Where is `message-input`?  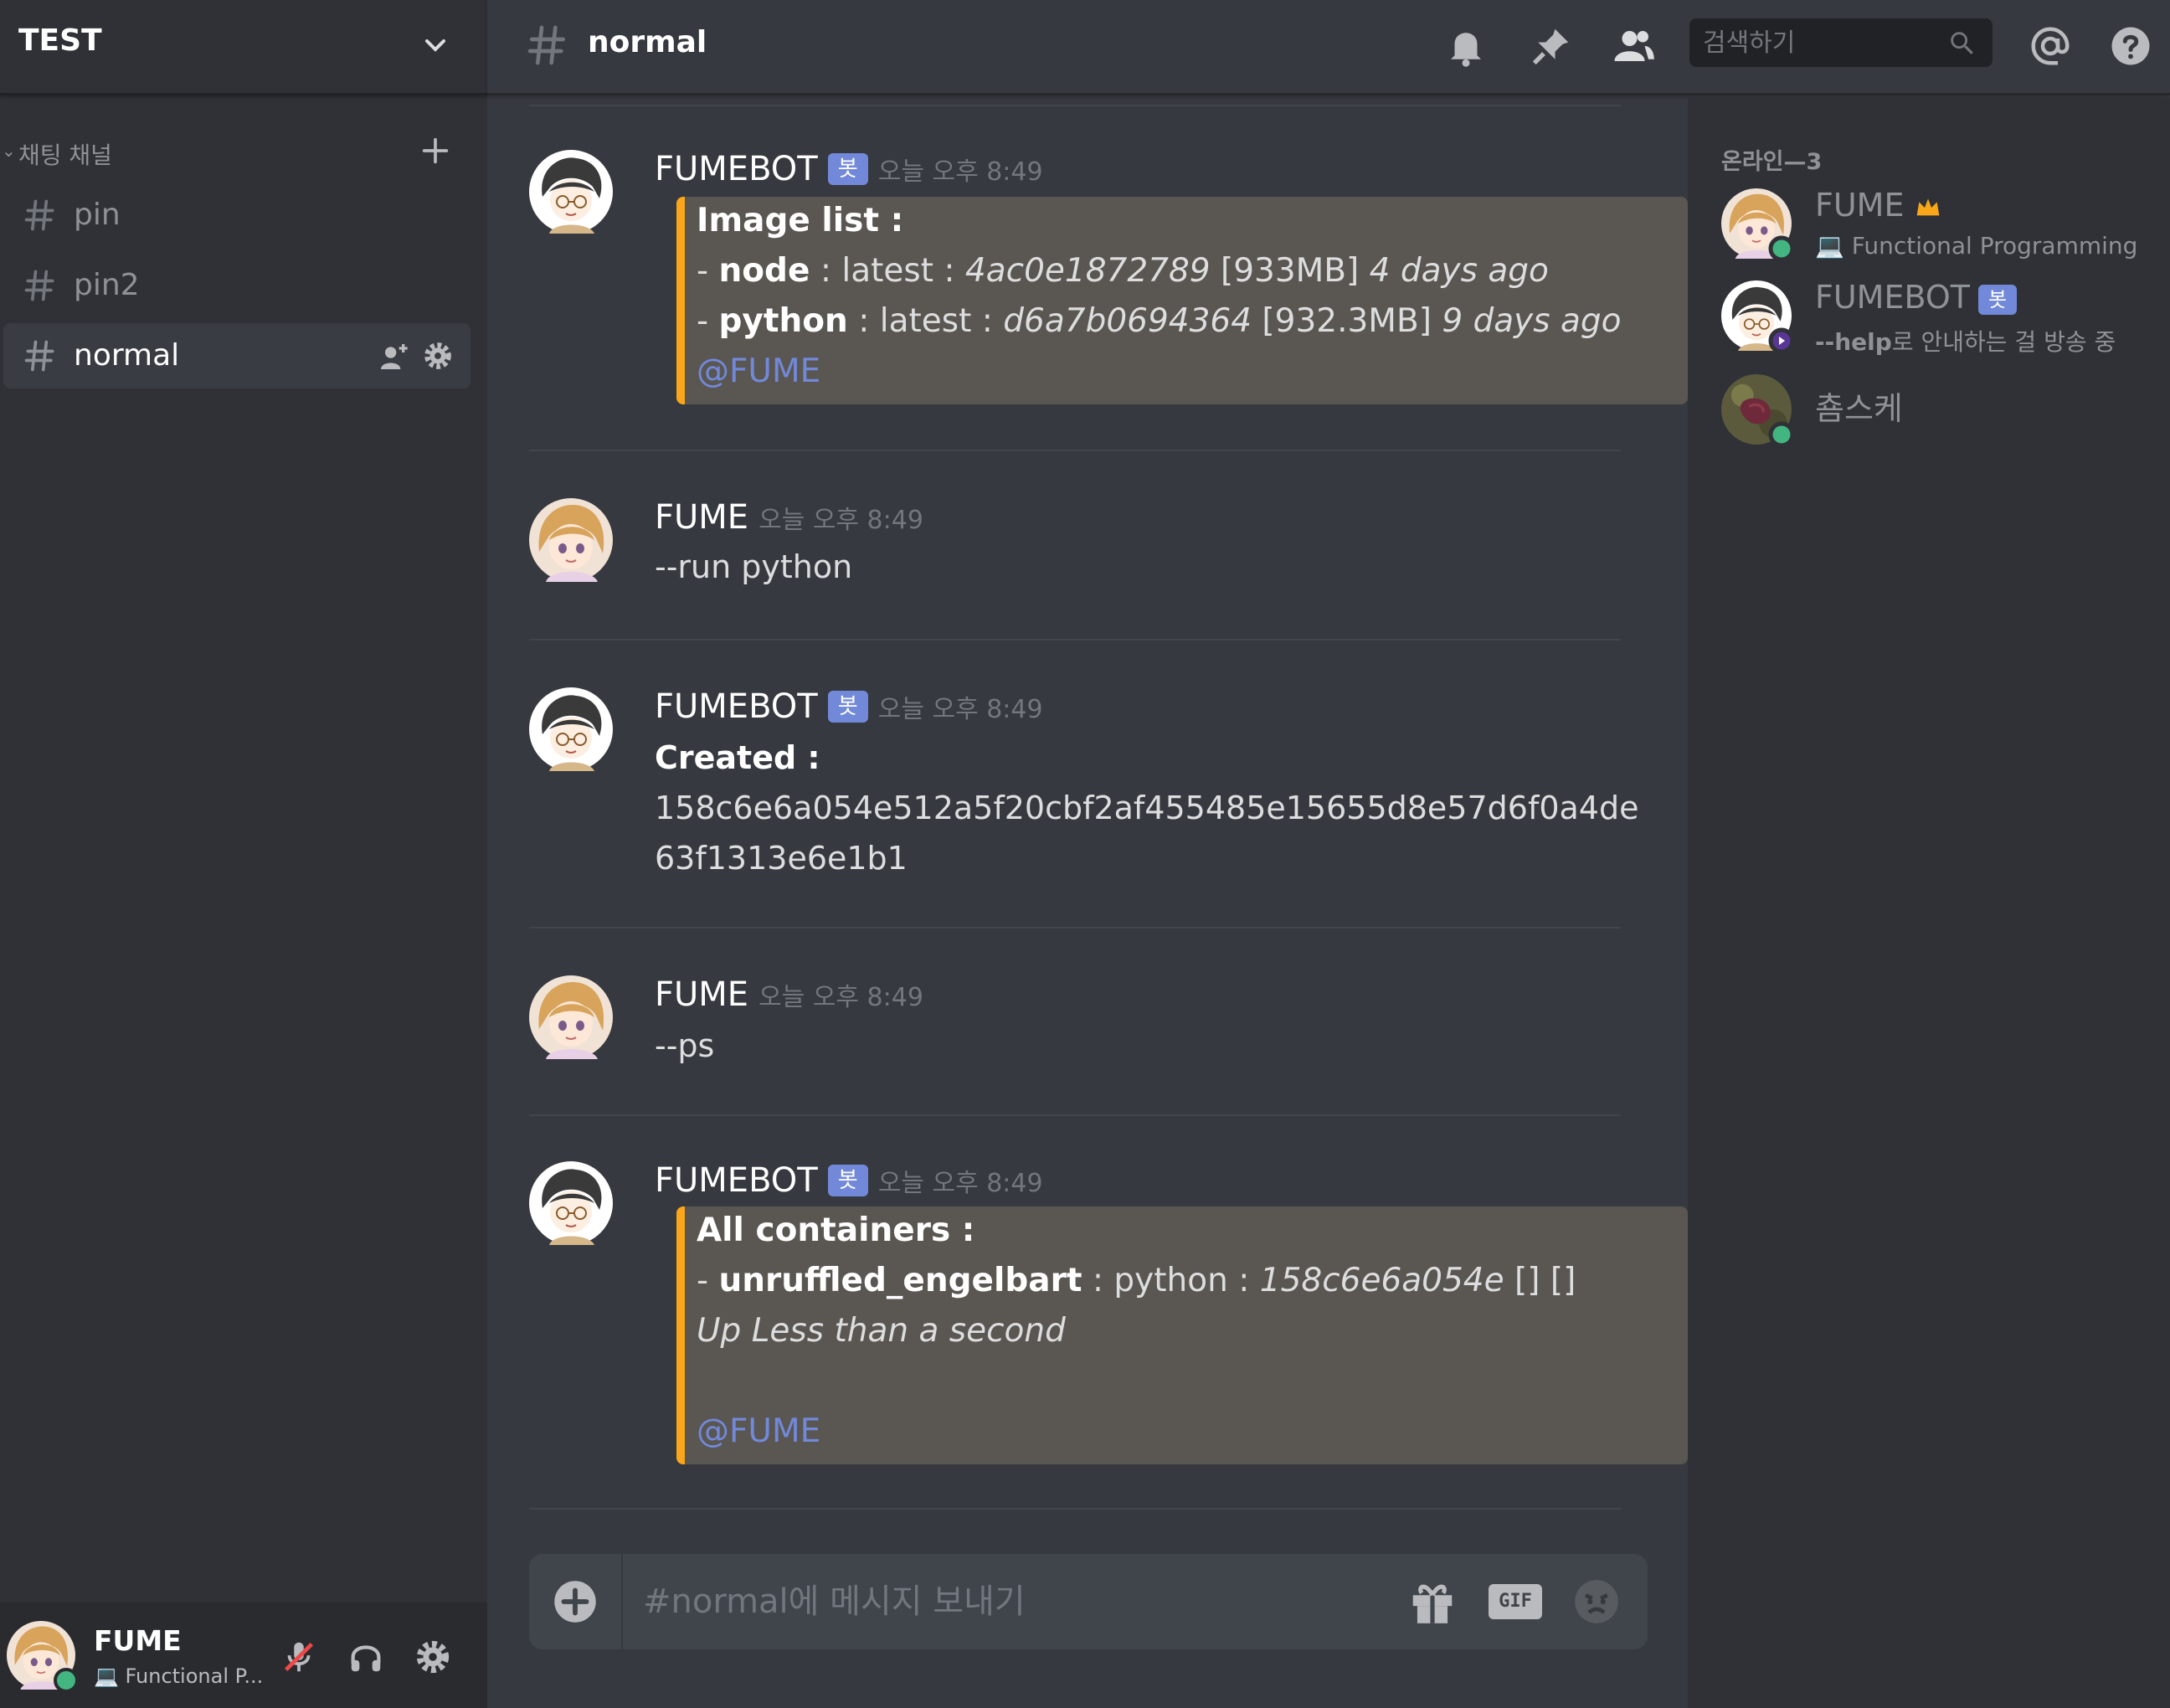 message-input is located at coordinates (1003, 1601).